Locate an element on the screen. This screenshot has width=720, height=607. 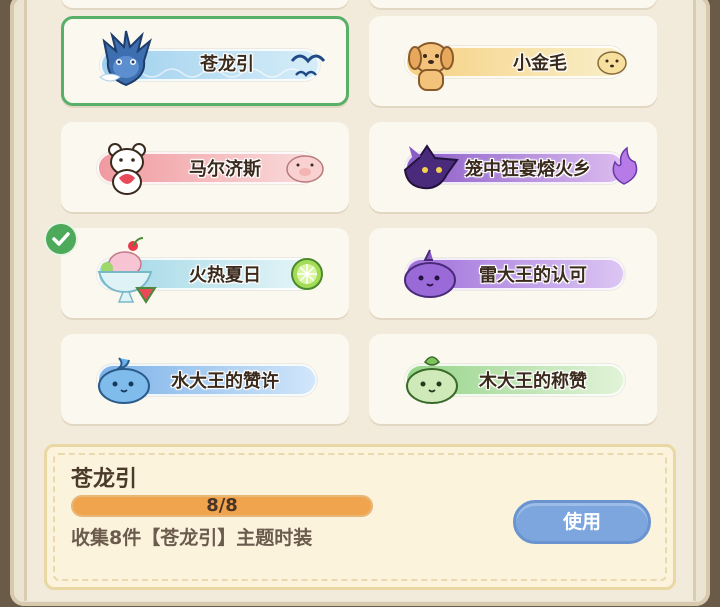
collection-card-longzhong: 笼中狂宴熔火乡 is located at coordinates (513, 167).